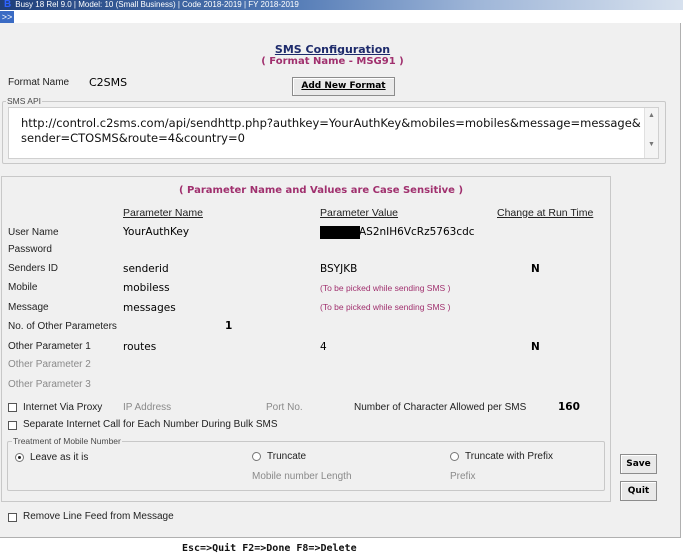 The height and width of the screenshot is (554, 683). Describe the element at coordinates (139, 347) in the screenshot. I see `other-parameter-1-name: routes` at that location.